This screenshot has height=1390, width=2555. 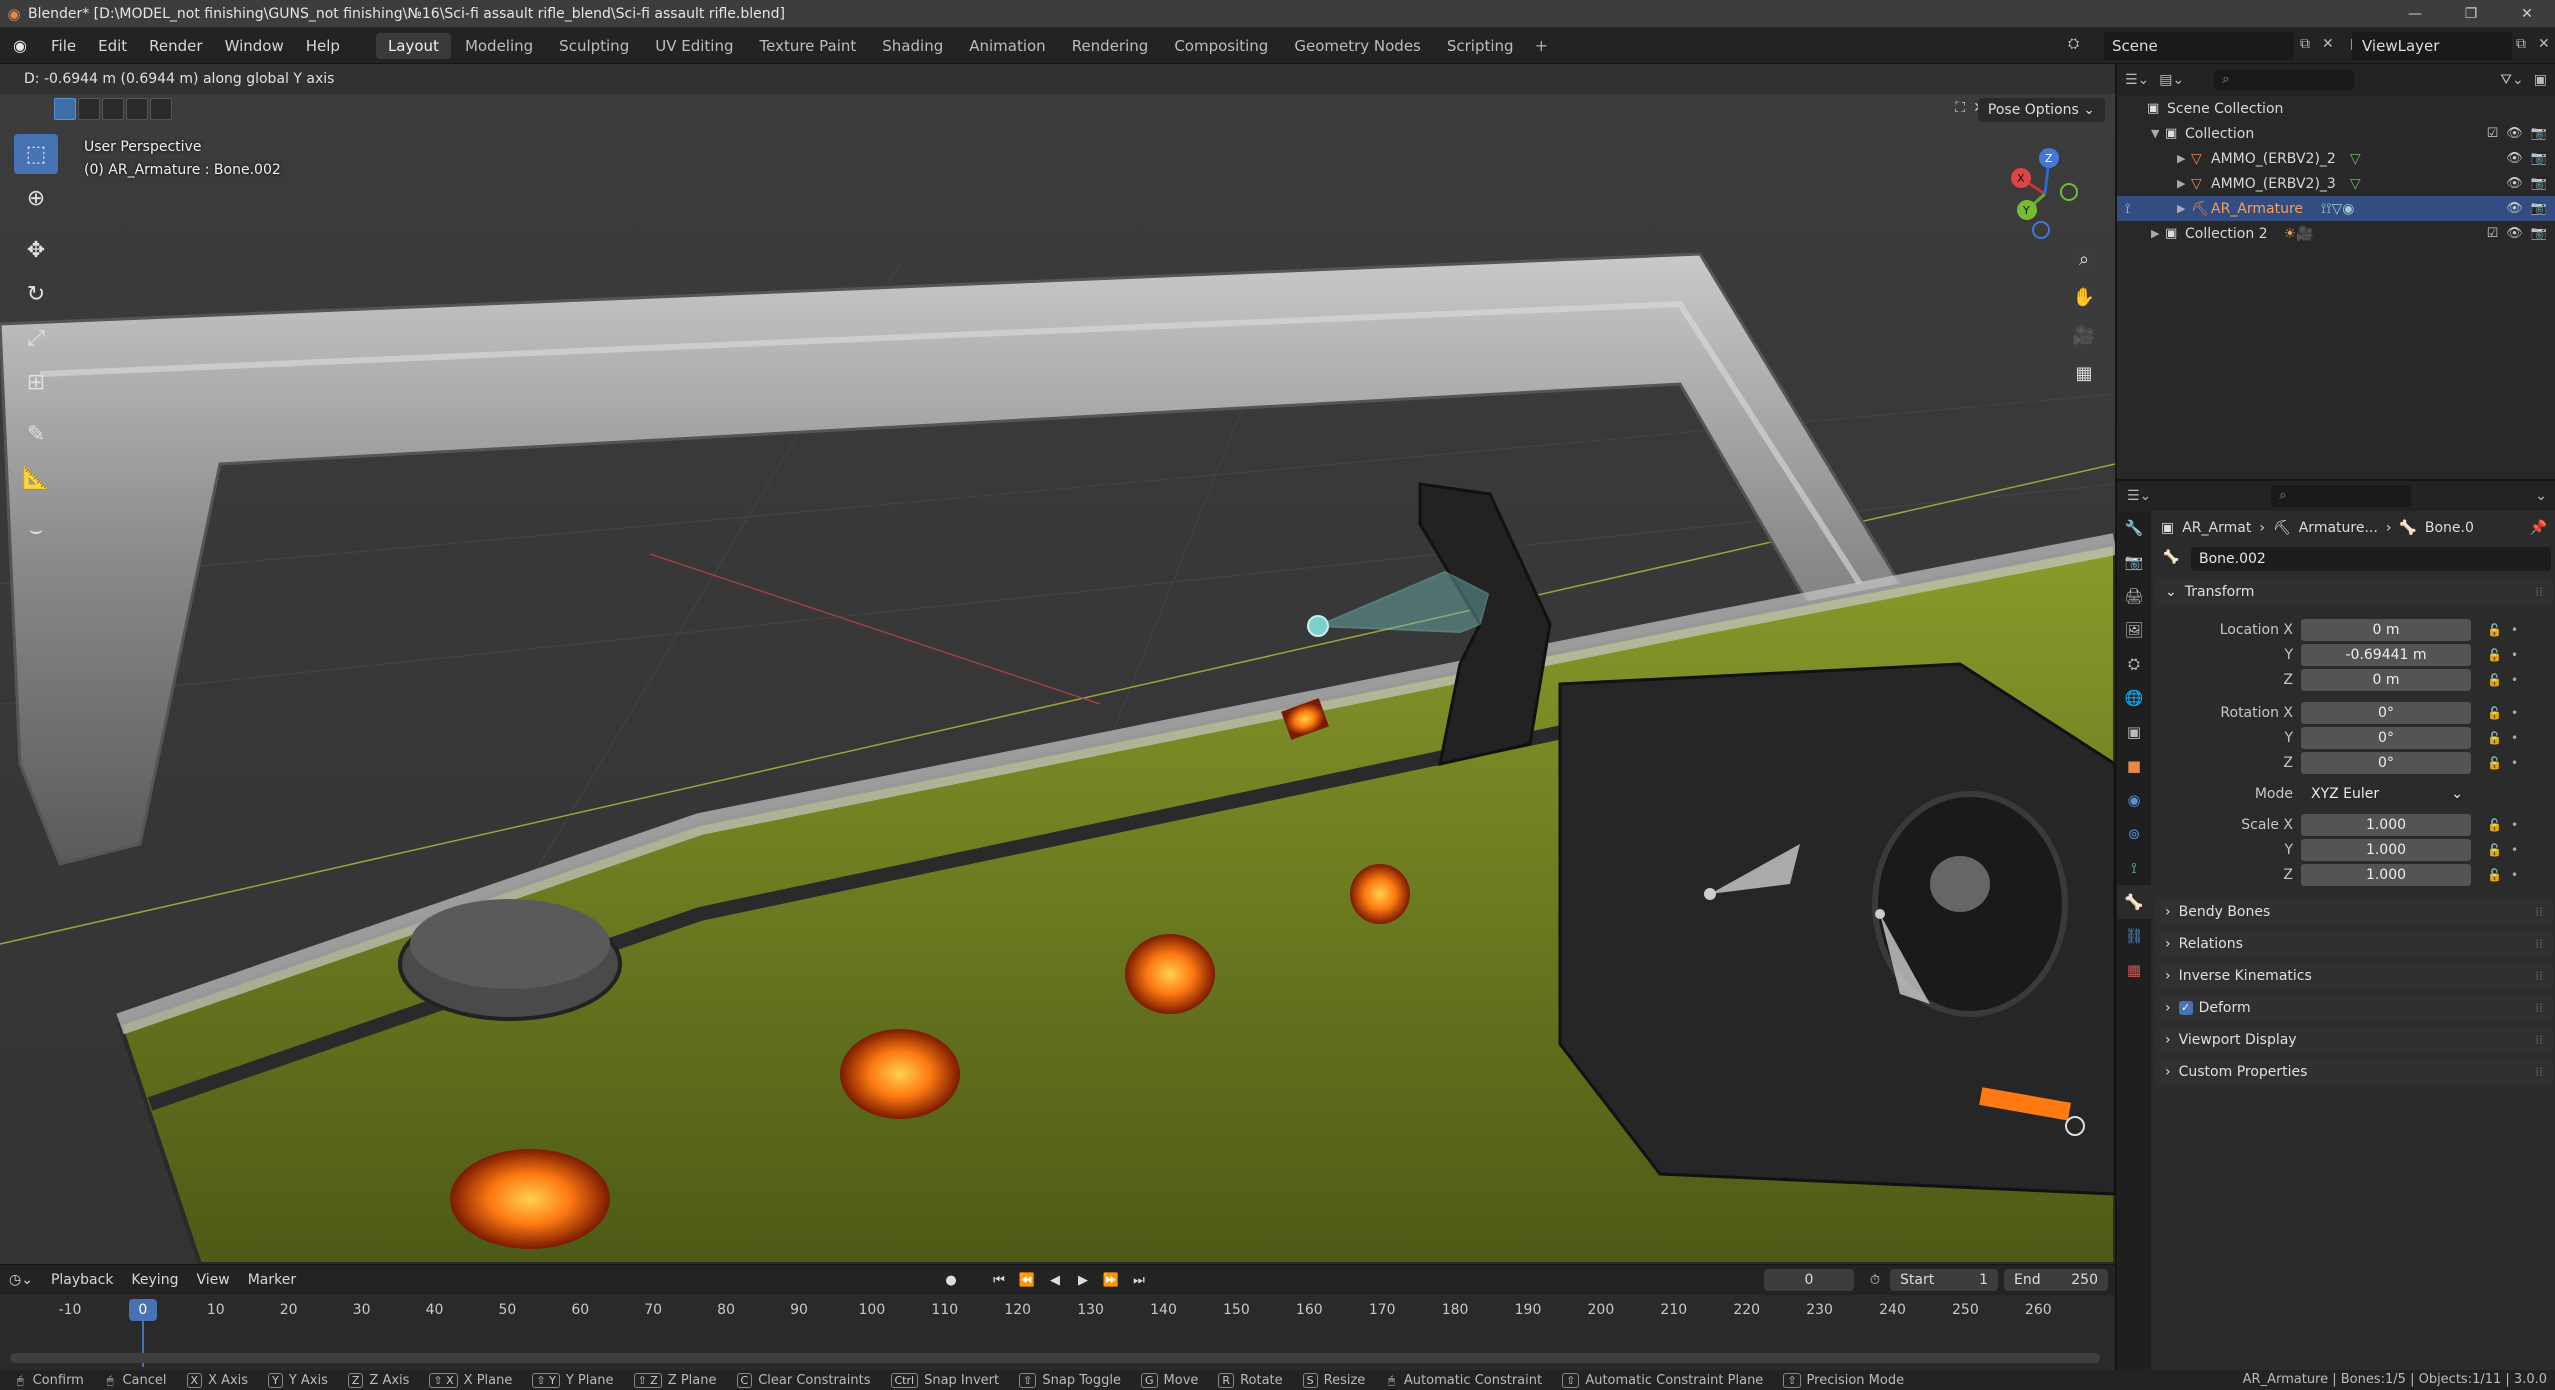 What do you see at coordinates (2056, 1280) in the screenshot?
I see `end-frame-field: End 250` at bounding box center [2056, 1280].